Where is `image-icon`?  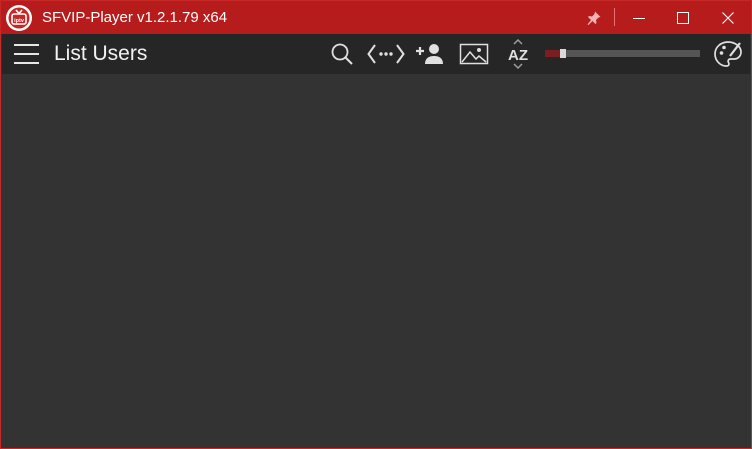 image-icon is located at coordinates (474, 54).